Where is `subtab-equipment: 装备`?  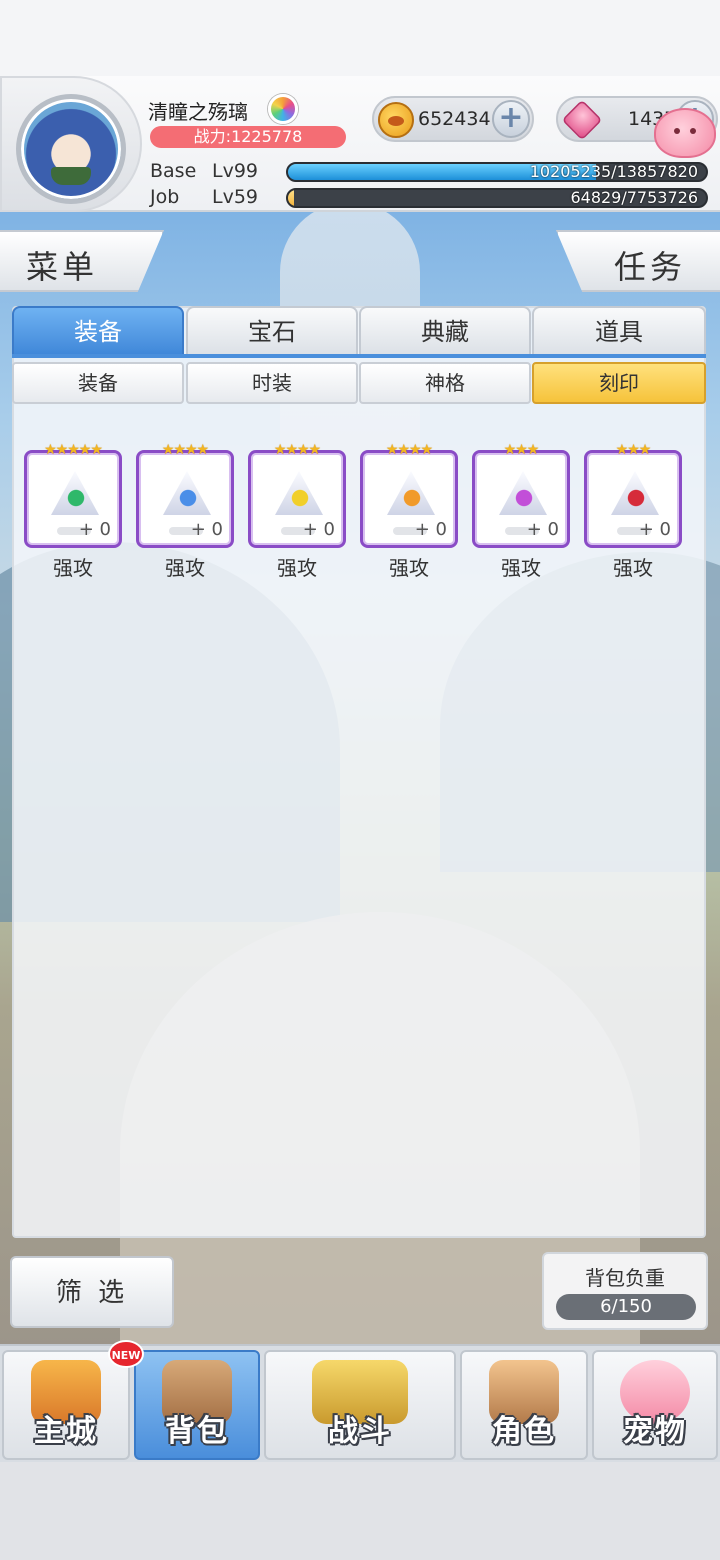 subtab-equipment: 装备 is located at coordinates (98, 383).